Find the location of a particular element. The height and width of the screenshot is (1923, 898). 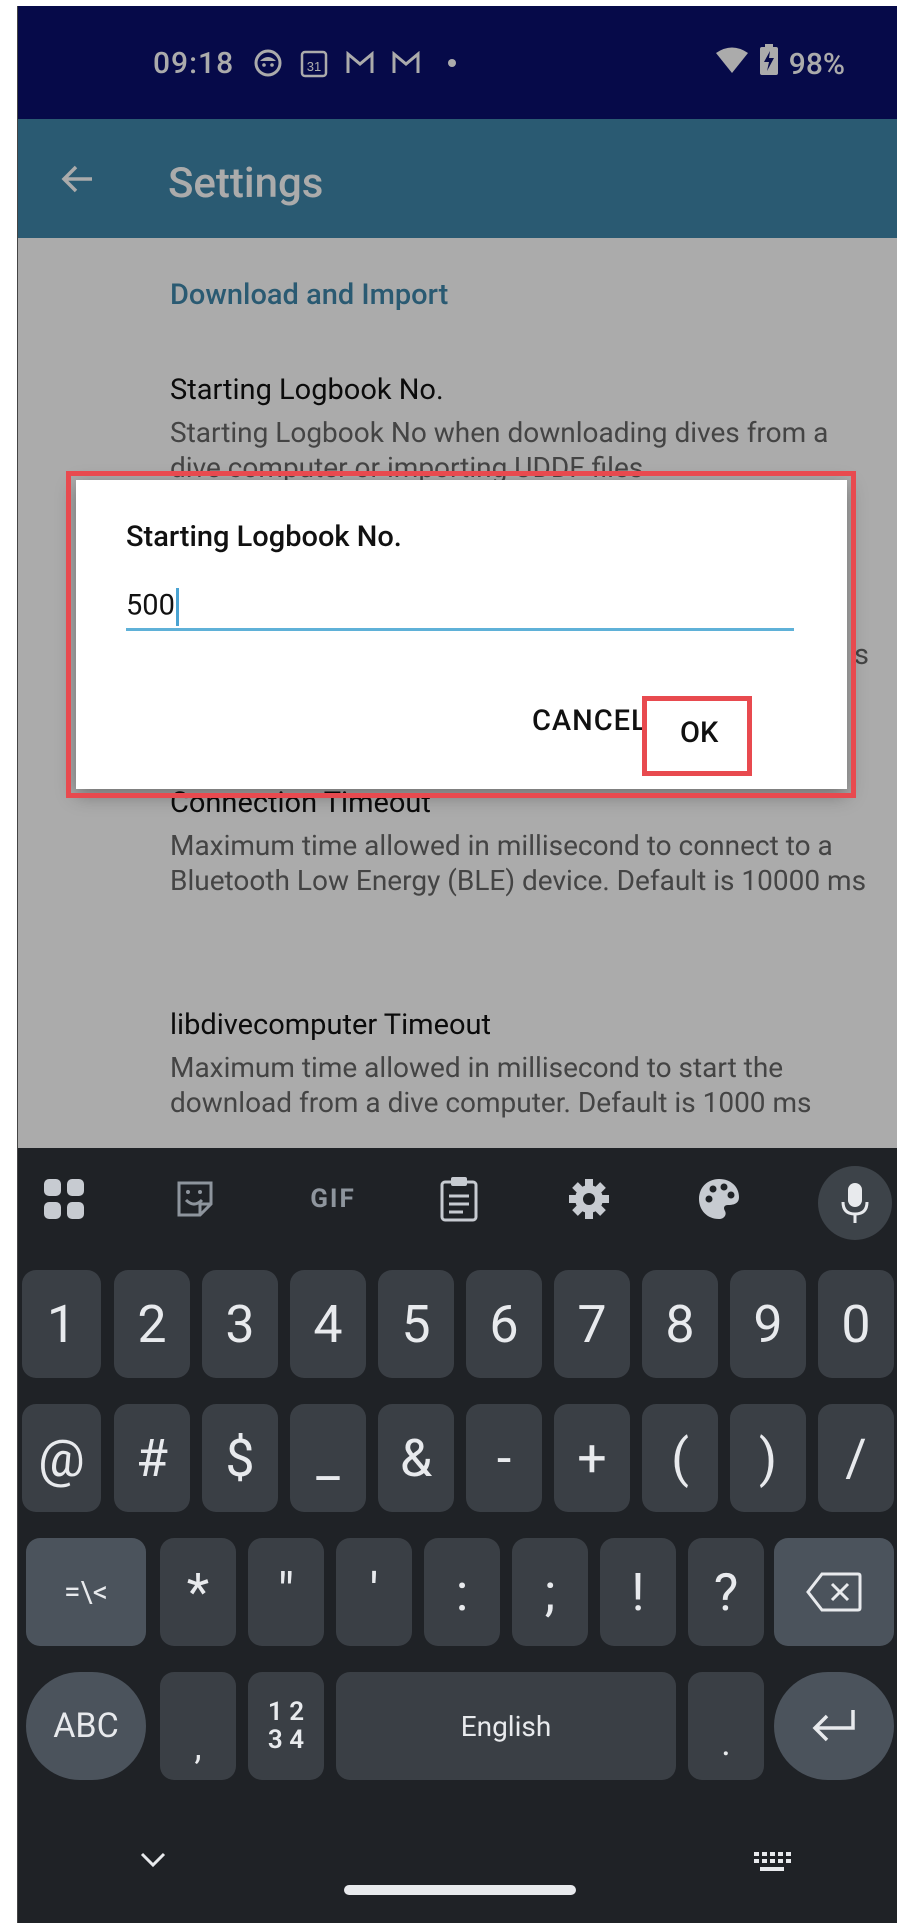

key-hash: # is located at coordinates (152, 1458).